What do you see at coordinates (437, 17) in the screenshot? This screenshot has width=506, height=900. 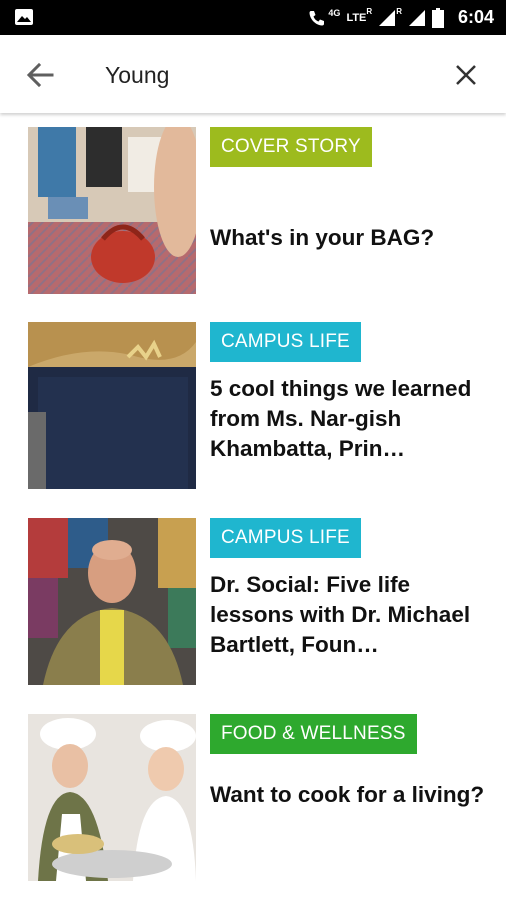 I see `battery-icon` at bounding box center [437, 17].